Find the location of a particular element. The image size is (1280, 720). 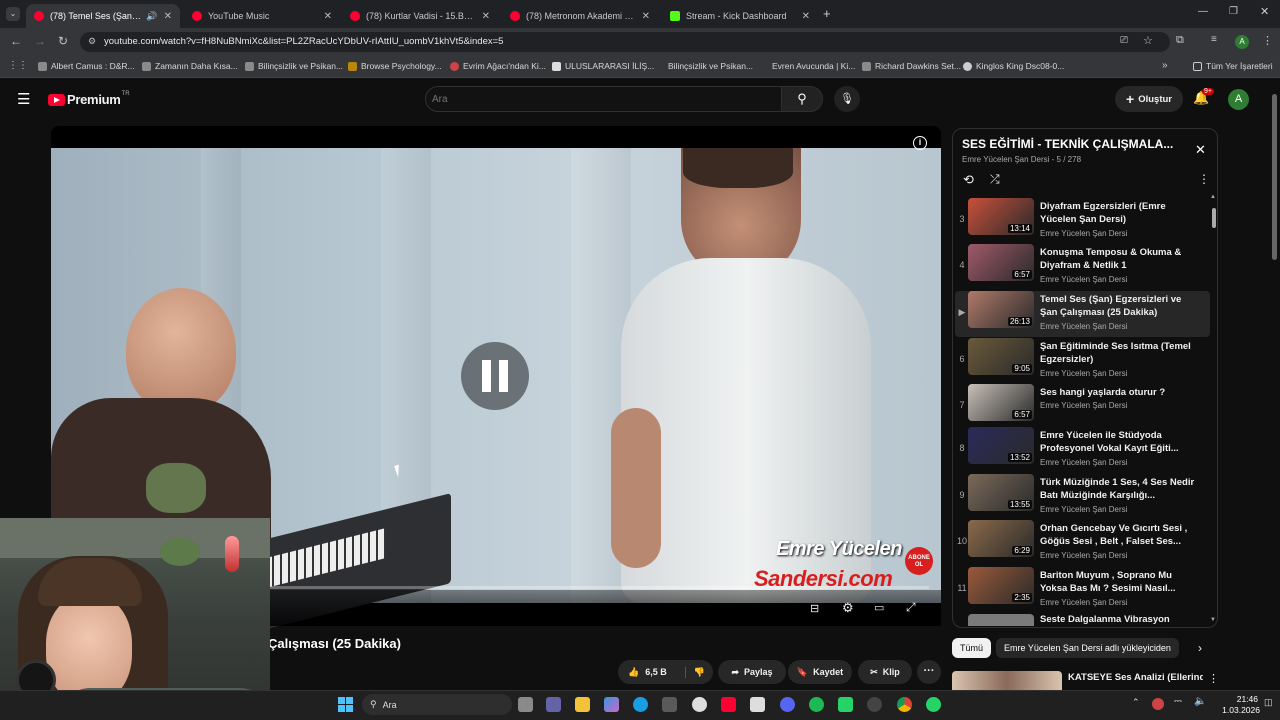

page-scrollbar is located at coordinates (1274, 177).